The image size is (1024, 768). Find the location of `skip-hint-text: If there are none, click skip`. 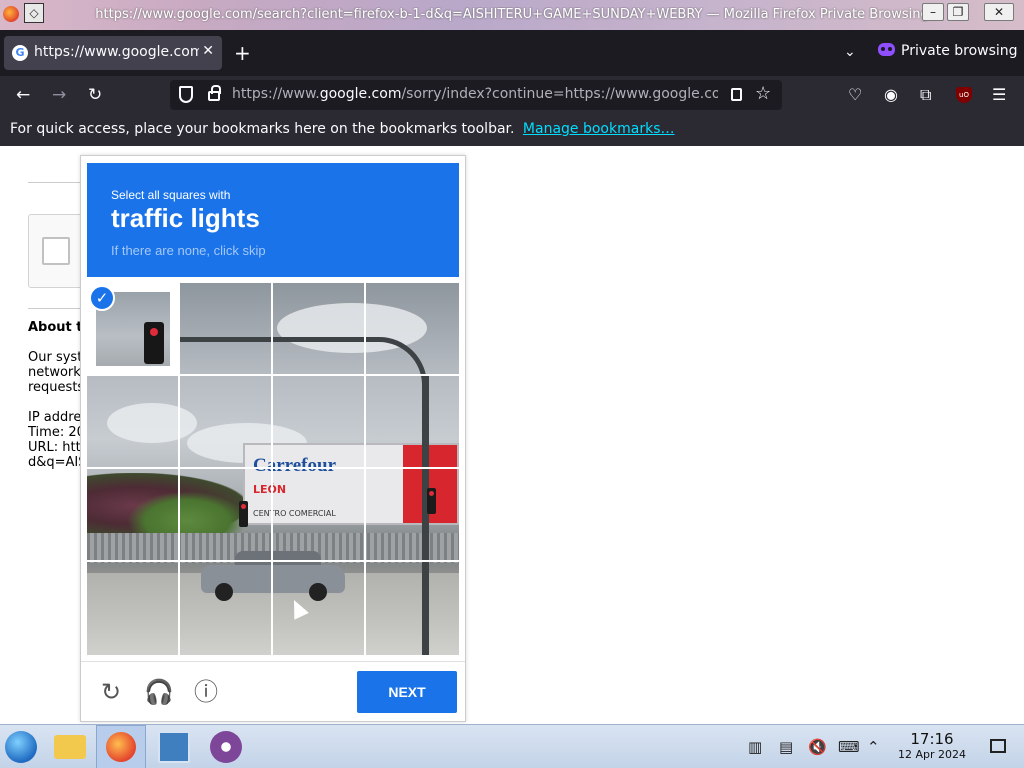

skip-hint-text: If there are none, click skip is located at coordinates (188, 250).